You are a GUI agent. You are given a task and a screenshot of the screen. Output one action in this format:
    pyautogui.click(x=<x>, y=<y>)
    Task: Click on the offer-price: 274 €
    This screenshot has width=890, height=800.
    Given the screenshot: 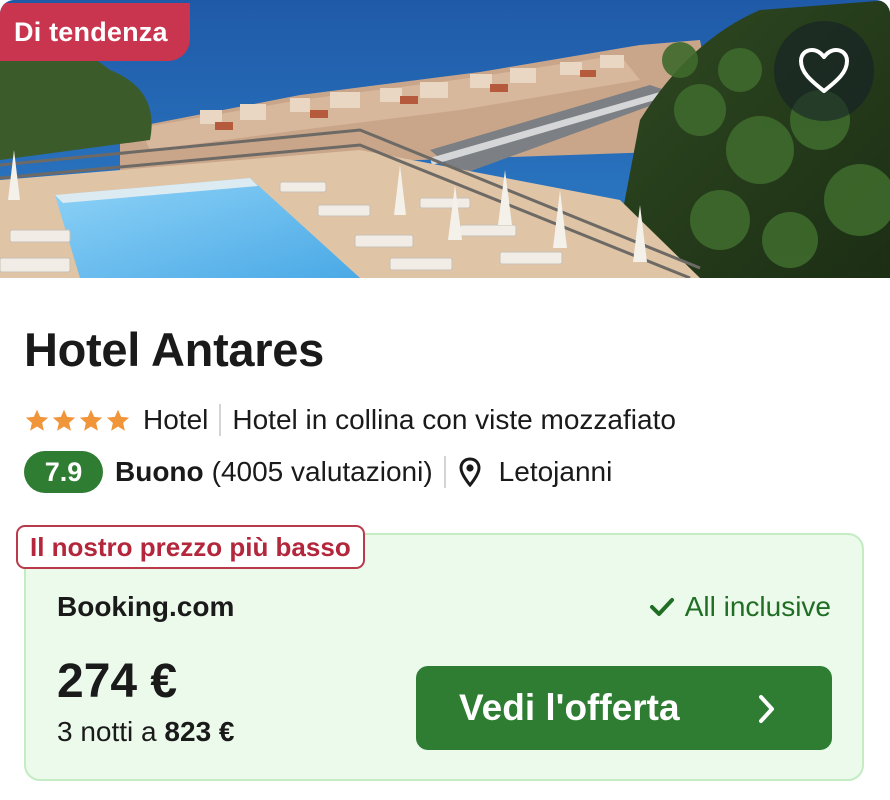 What is the action you would take?
    pyautogui.click(x=117, y=681)
    